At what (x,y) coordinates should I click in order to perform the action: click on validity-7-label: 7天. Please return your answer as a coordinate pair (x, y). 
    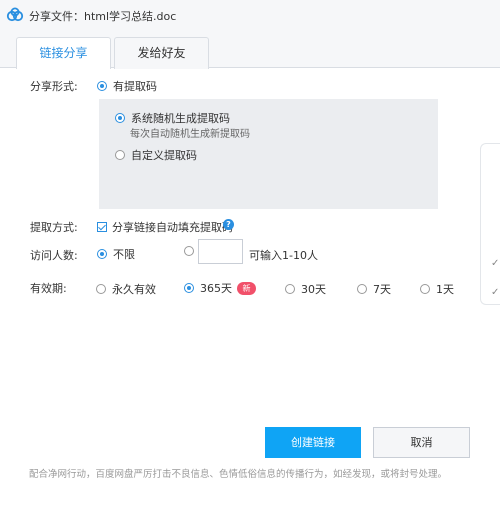
    Looking at the image, I should click on (382, 289).